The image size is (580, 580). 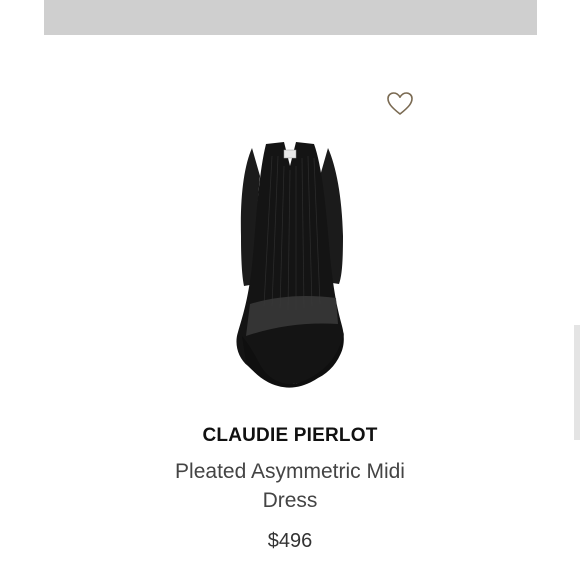 What do you see at coordinates (290, 541) in the screenshot?
I see `product-price: $496` at bounding box center [290, 541].